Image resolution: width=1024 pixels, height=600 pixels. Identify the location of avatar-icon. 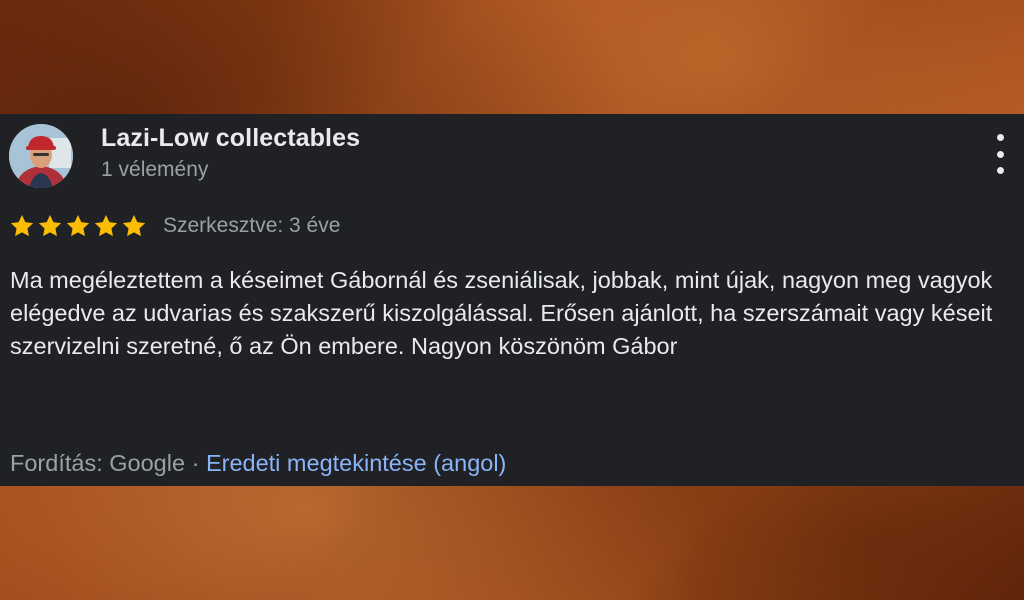
(41, 156).